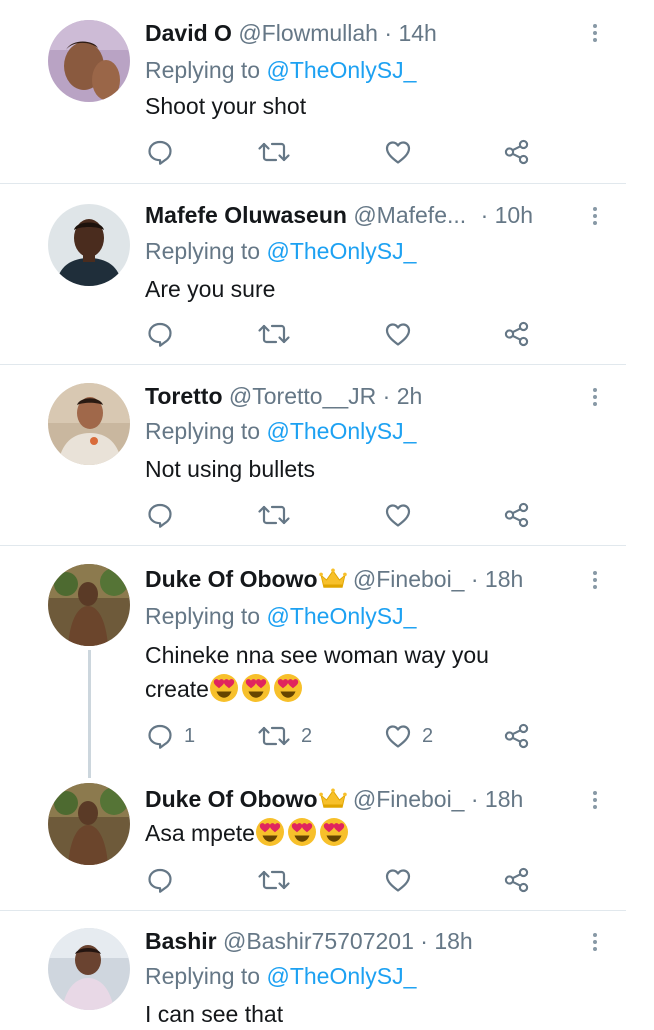 This screenshot has width=654, height=1030. What do you see at coordinates (514, 215) in the screenshot?
I see `timestamp: 10h` at bounding box center [514, 215].